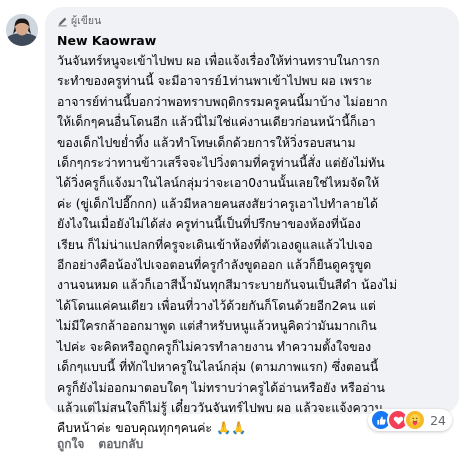 The width and height of the screenshot is (466, 464). What do you see at coordinates (438, 420) in the screenshot?
I see `reaction-count: 24` at bounding box center [438, 420].